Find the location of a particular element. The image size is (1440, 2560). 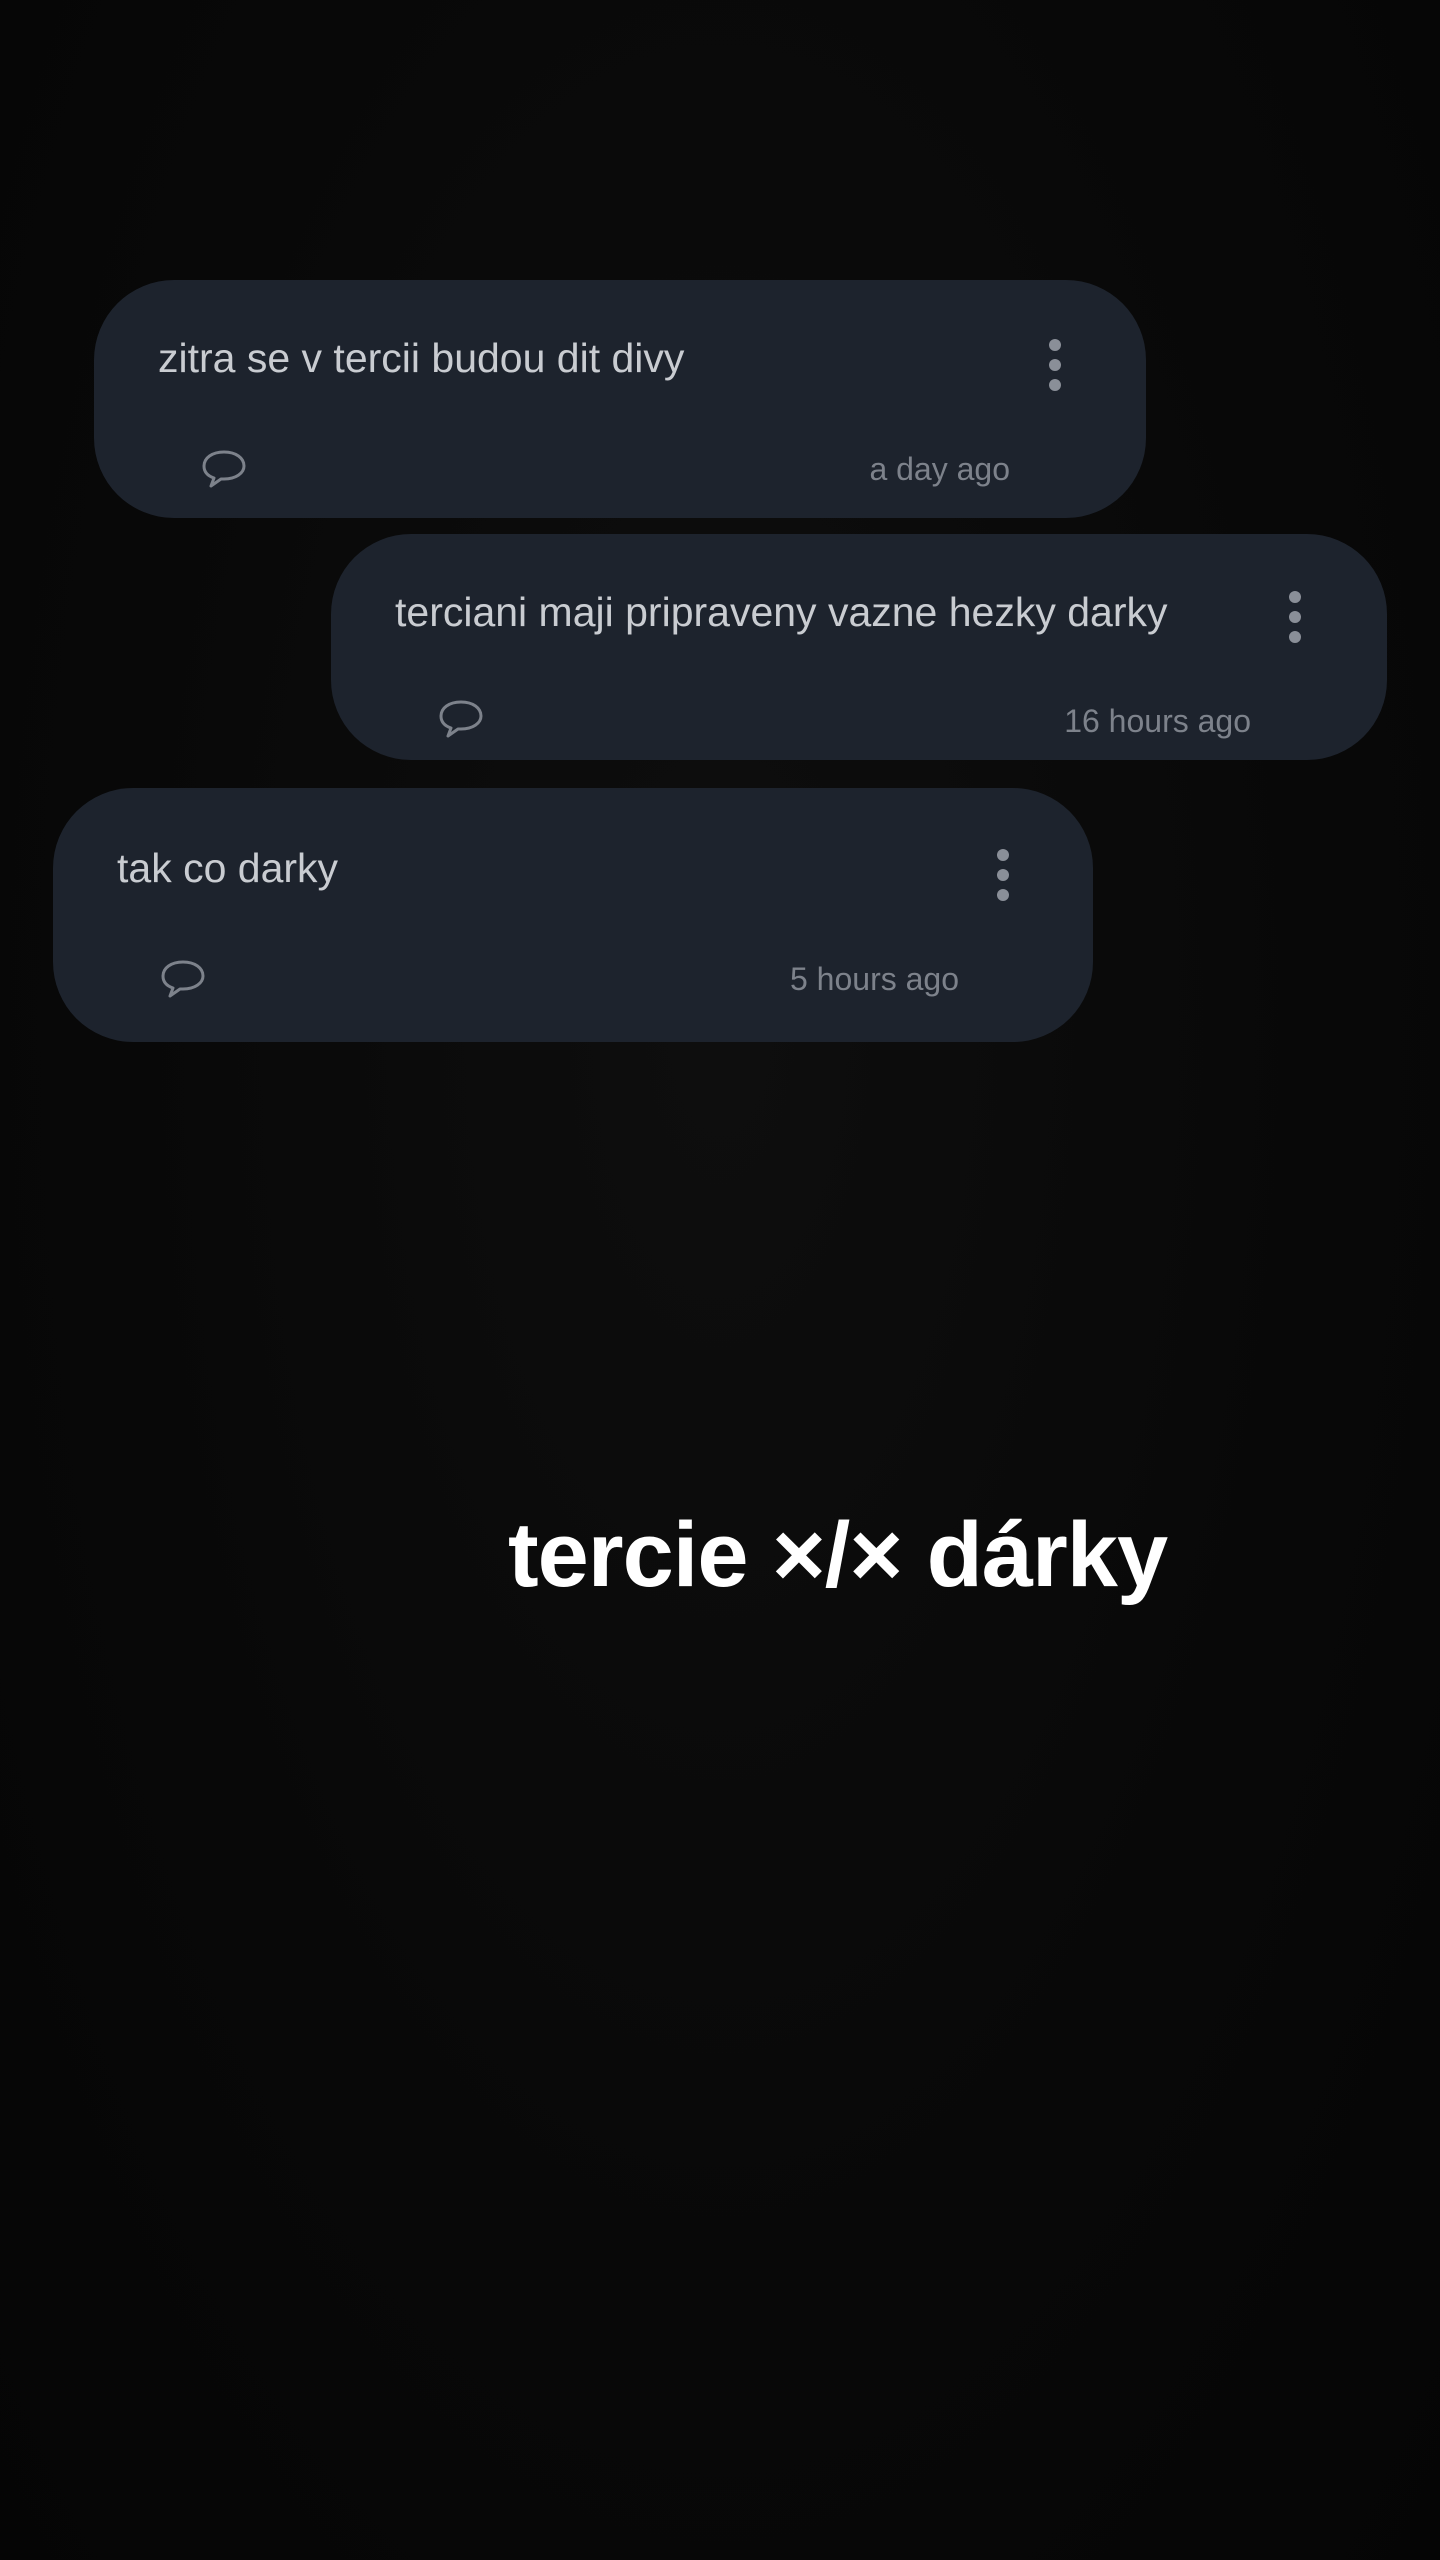

post-text: tak co darky is located at coordinates (228, 868).